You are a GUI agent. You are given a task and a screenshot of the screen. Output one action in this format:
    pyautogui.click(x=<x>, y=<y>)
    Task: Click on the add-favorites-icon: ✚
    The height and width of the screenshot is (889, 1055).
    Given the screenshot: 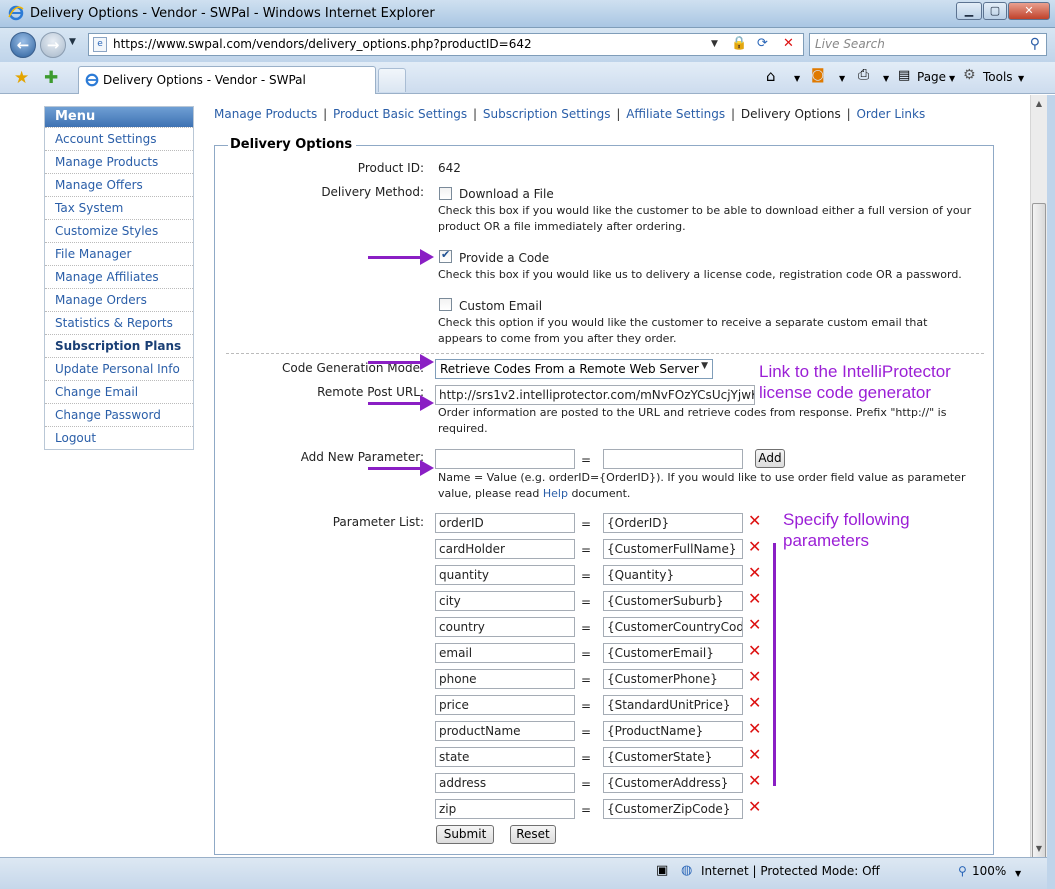 What is the action you would take?
    pyautogui.click(x=51, y=78)
    